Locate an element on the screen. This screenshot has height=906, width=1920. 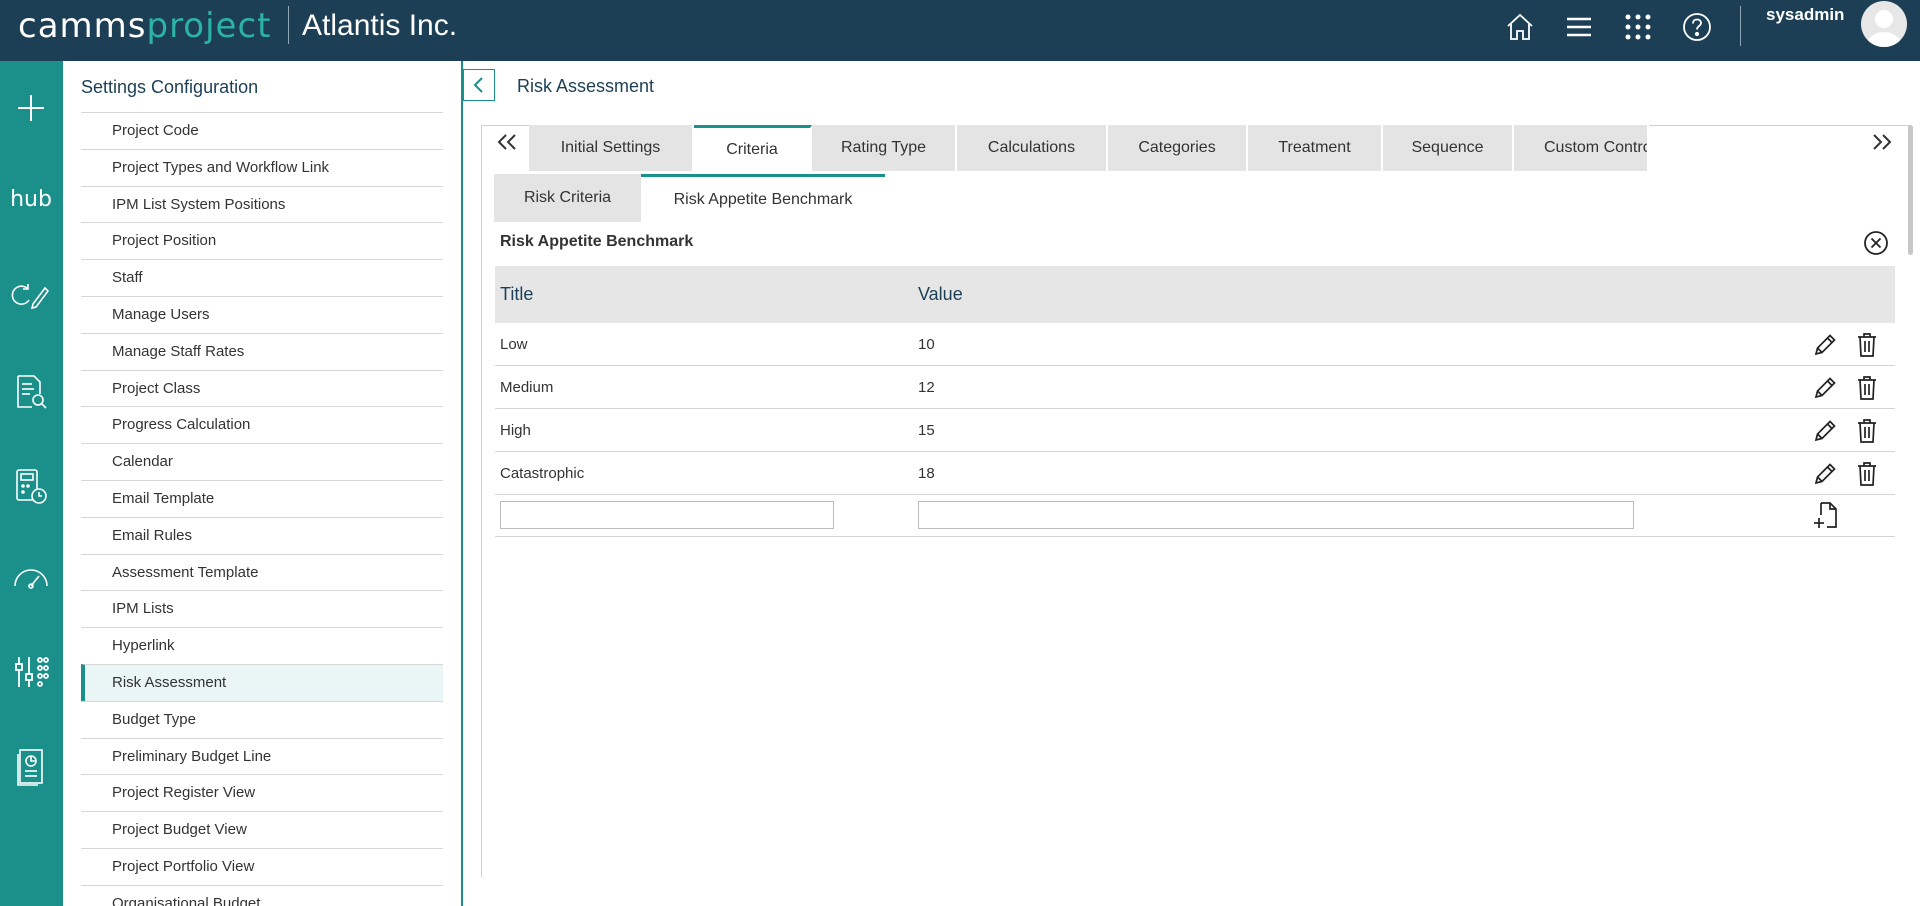
new-title-input is located at coordinates (667, 515).